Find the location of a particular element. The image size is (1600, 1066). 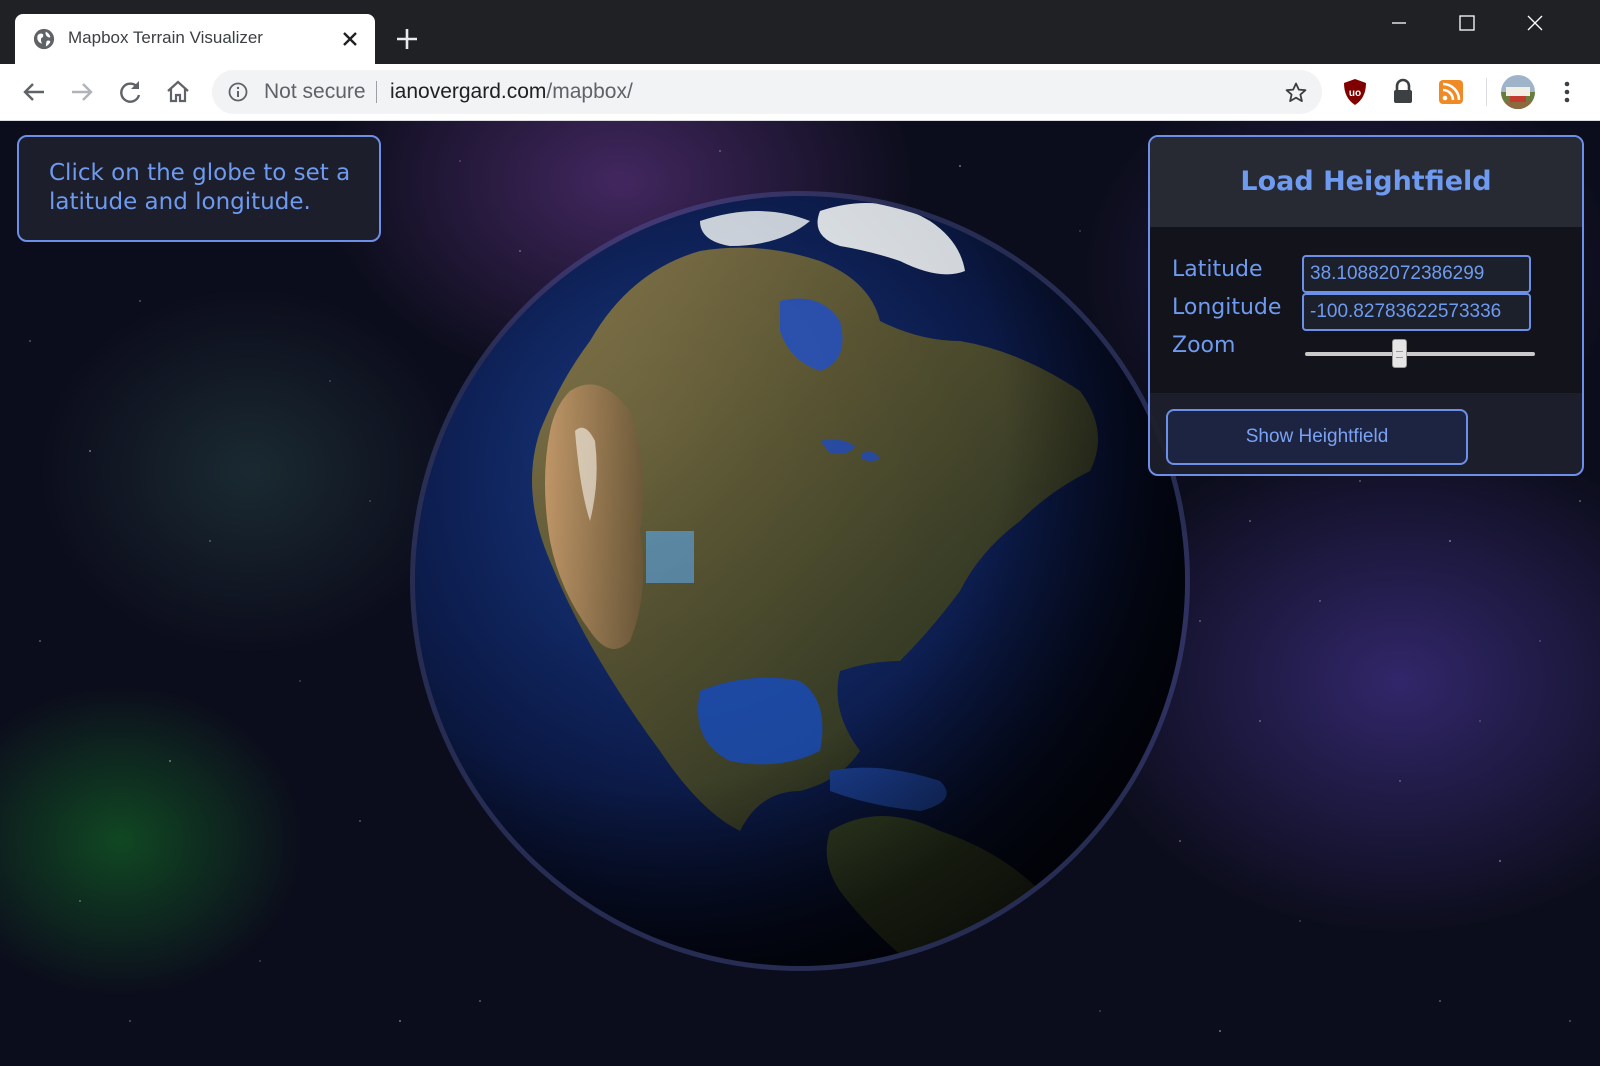

panel-body: Latitude Longitude Zoom is located at coordinates (1366, 310).